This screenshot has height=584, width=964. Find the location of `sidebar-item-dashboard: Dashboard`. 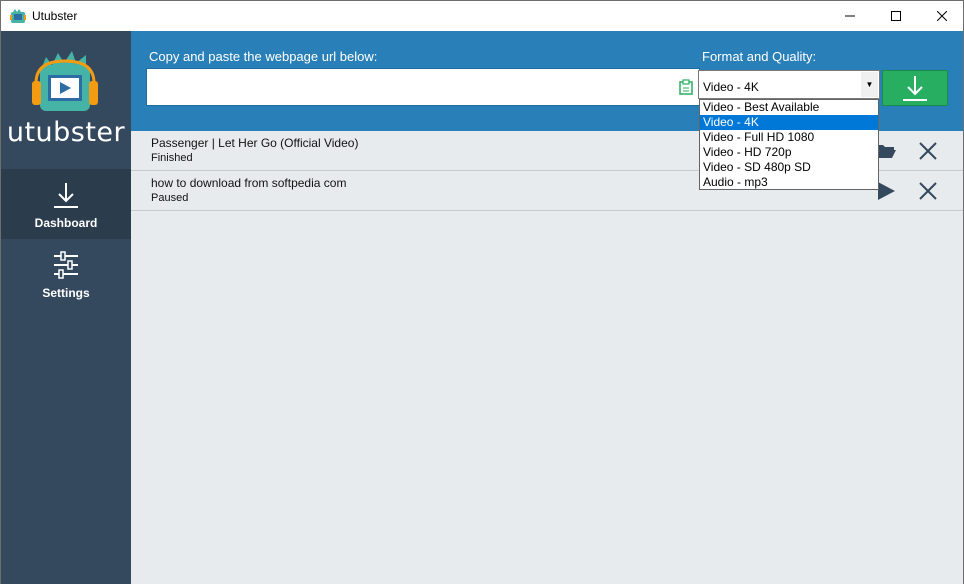

sidebar-item-dashboard: Dashboard is located at coordinates (66, 204).